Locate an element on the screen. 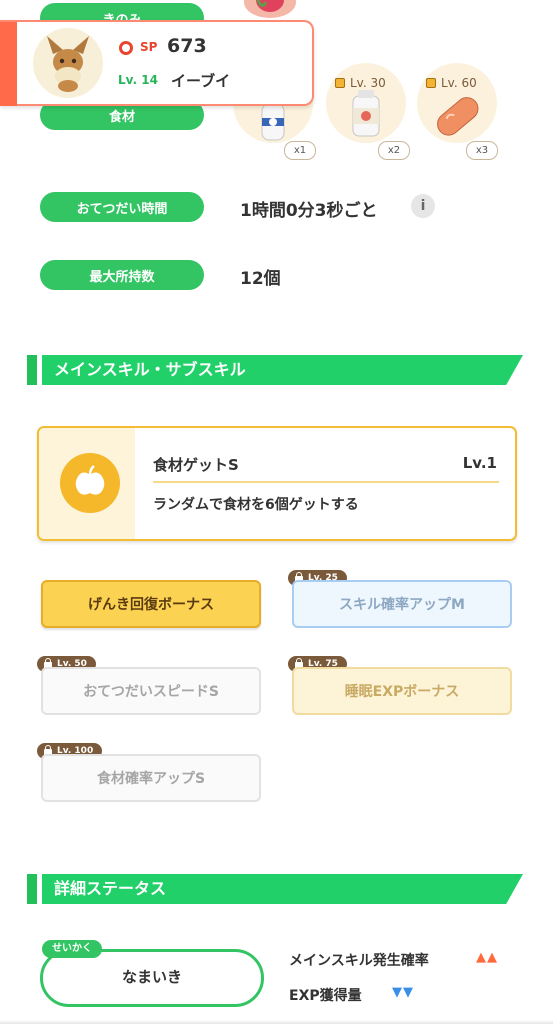 The image size is (553, 1024). skill-divider is located at coordinates (326, 482).